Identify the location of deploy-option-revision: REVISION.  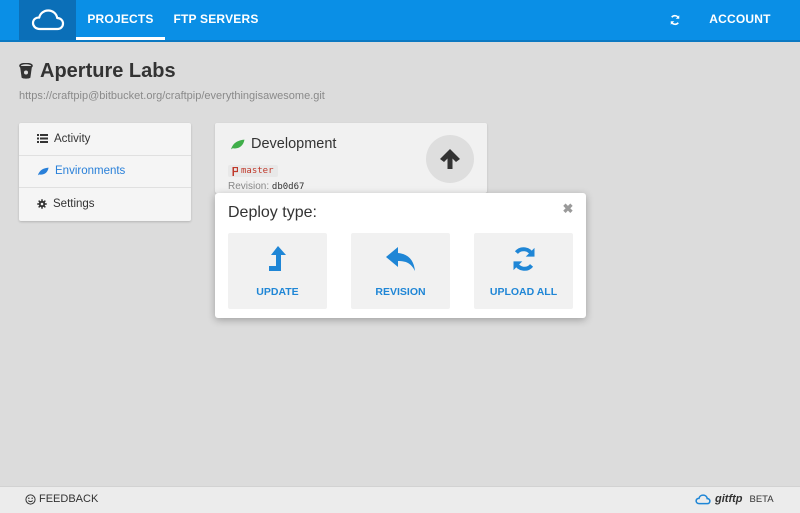
(400, 271).